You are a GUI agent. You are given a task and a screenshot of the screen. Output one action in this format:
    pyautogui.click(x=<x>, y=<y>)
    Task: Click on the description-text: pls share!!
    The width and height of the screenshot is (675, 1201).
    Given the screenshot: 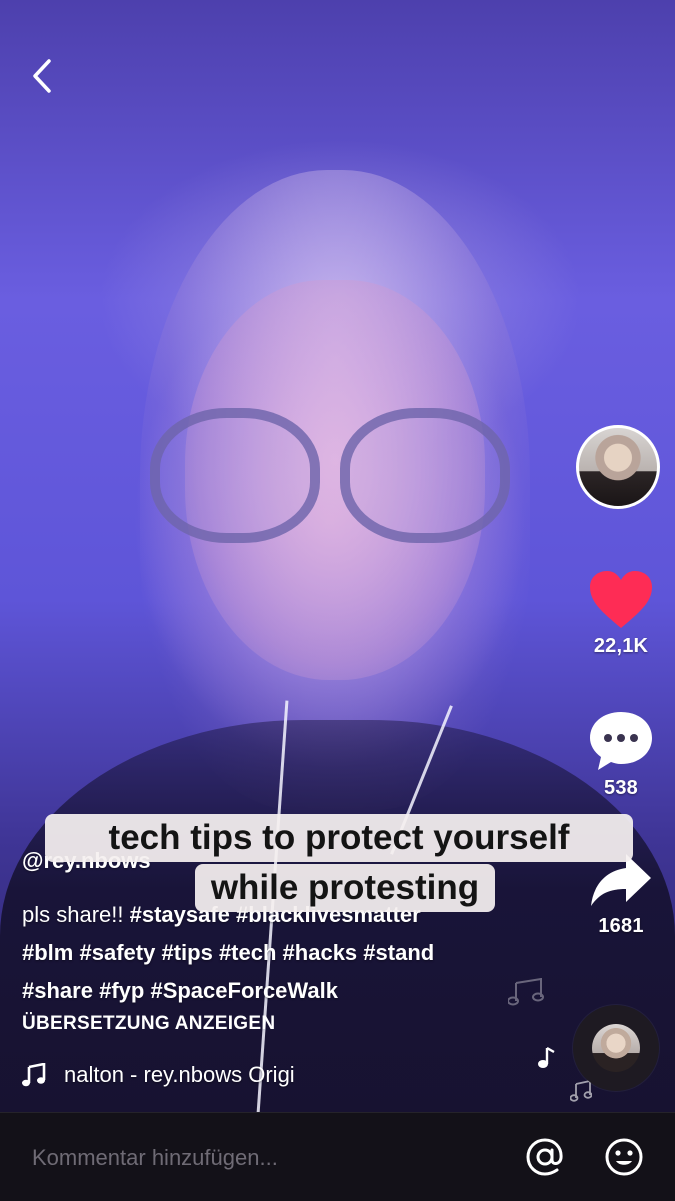 What is the action you would take?
    pyautogui.click(x=76, y=914)
    